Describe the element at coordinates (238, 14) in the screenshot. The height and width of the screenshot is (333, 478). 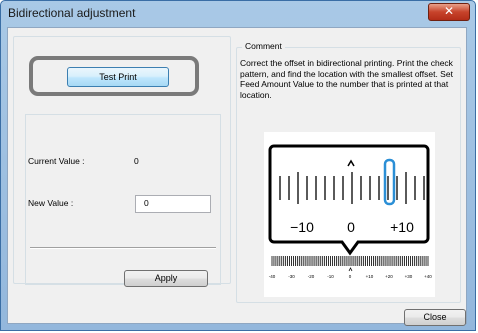
I see `title-bar: Bidirectional adjustment ✕` at that location.